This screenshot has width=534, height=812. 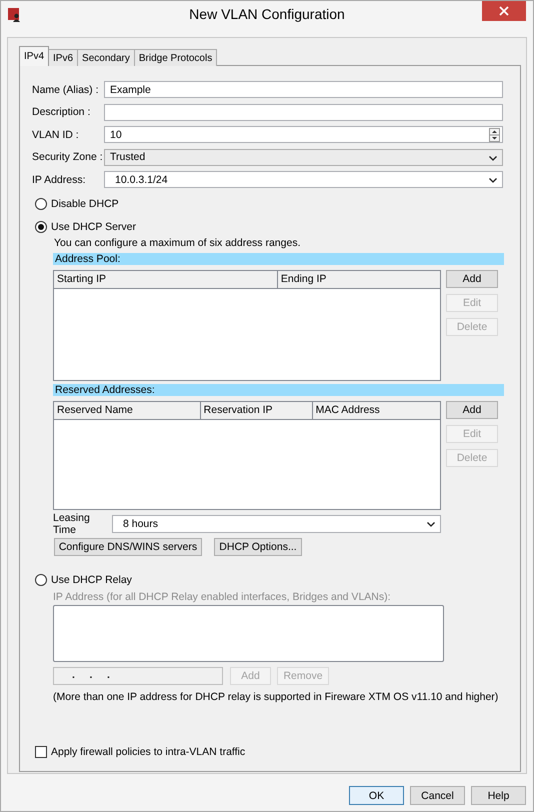 I want to click on info-text: (More than one IP address for DHCP relay is supported in Fireware XTM OS v11.10 and higher), so click(x=276, y=697).